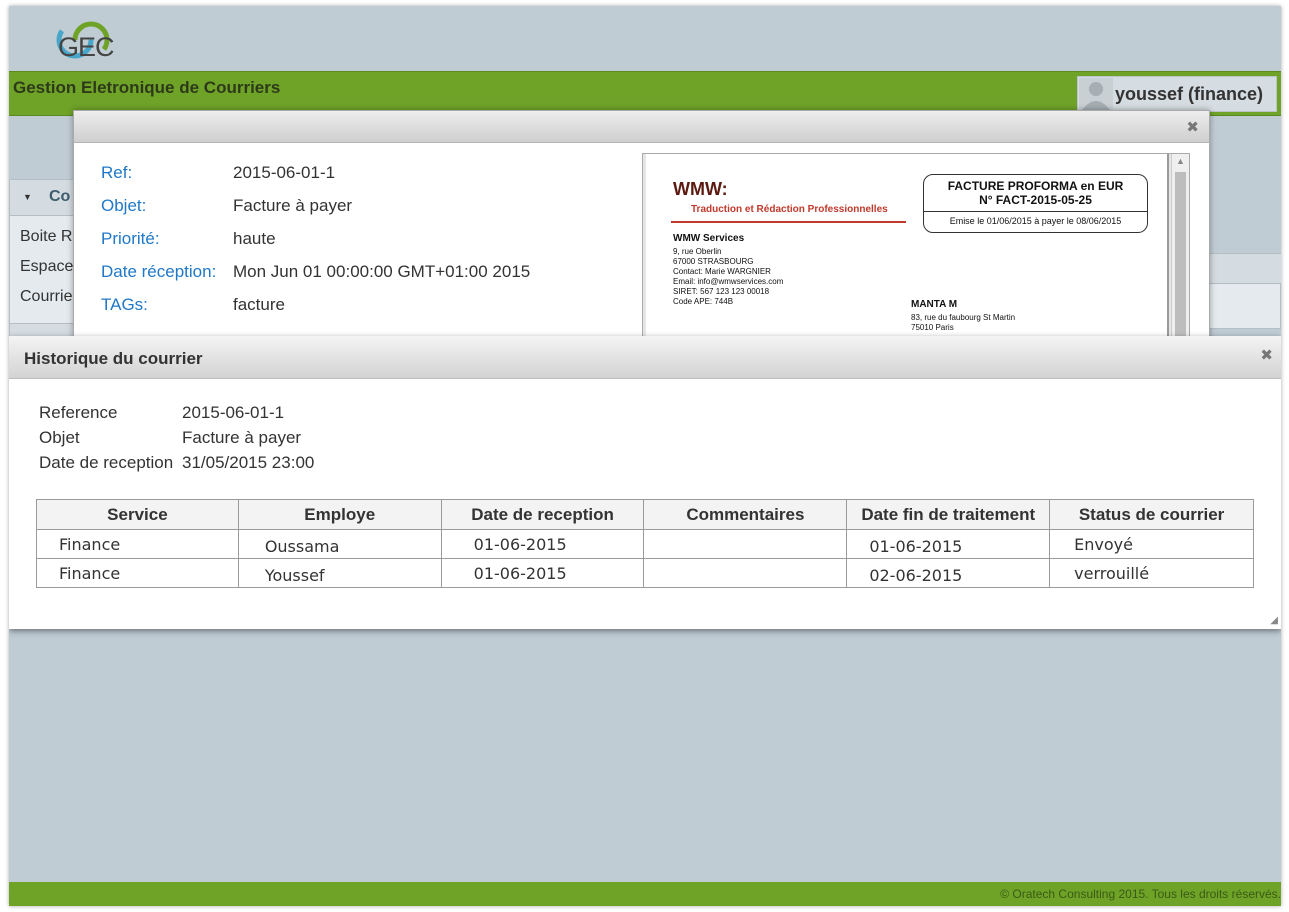 This screenshot has width=1289, height=912. I want to click on document-scrollbar: ▲, so click(1180, 253).